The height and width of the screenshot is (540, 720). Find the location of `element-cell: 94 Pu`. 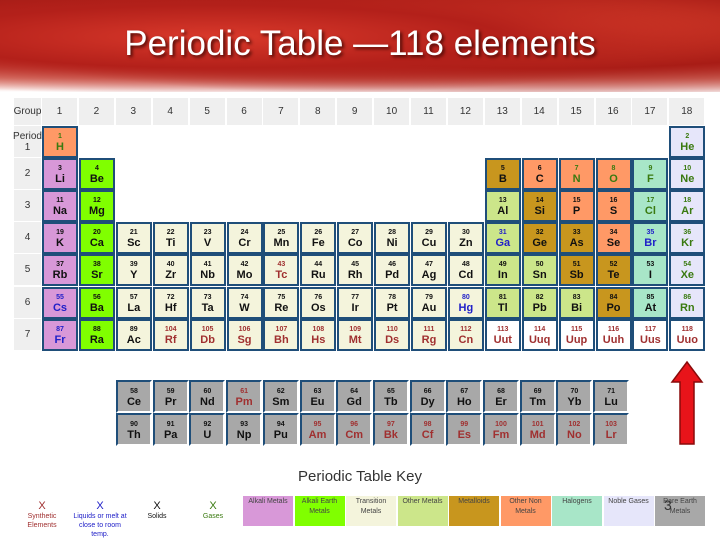

element-cell: 94 Pu is located at coordinates (280, 429).